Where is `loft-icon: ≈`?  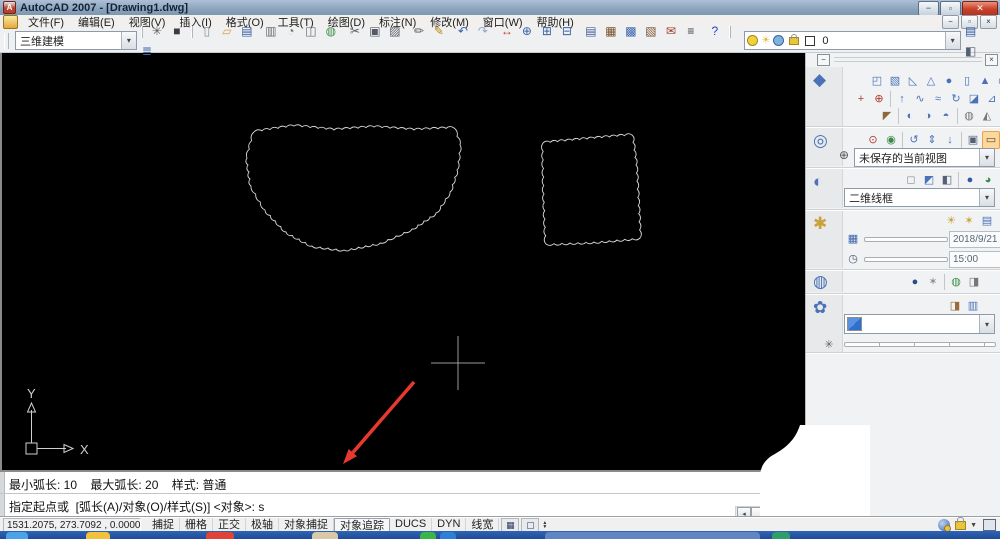 loft-icon: ≈ is located at coordinates (938, 99).